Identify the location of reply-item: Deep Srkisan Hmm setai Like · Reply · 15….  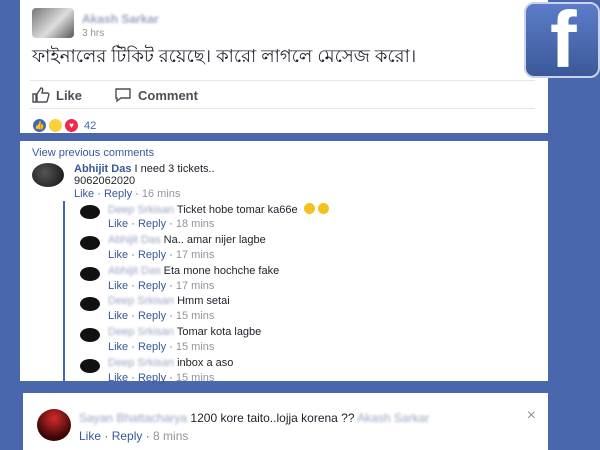
(280, 311).